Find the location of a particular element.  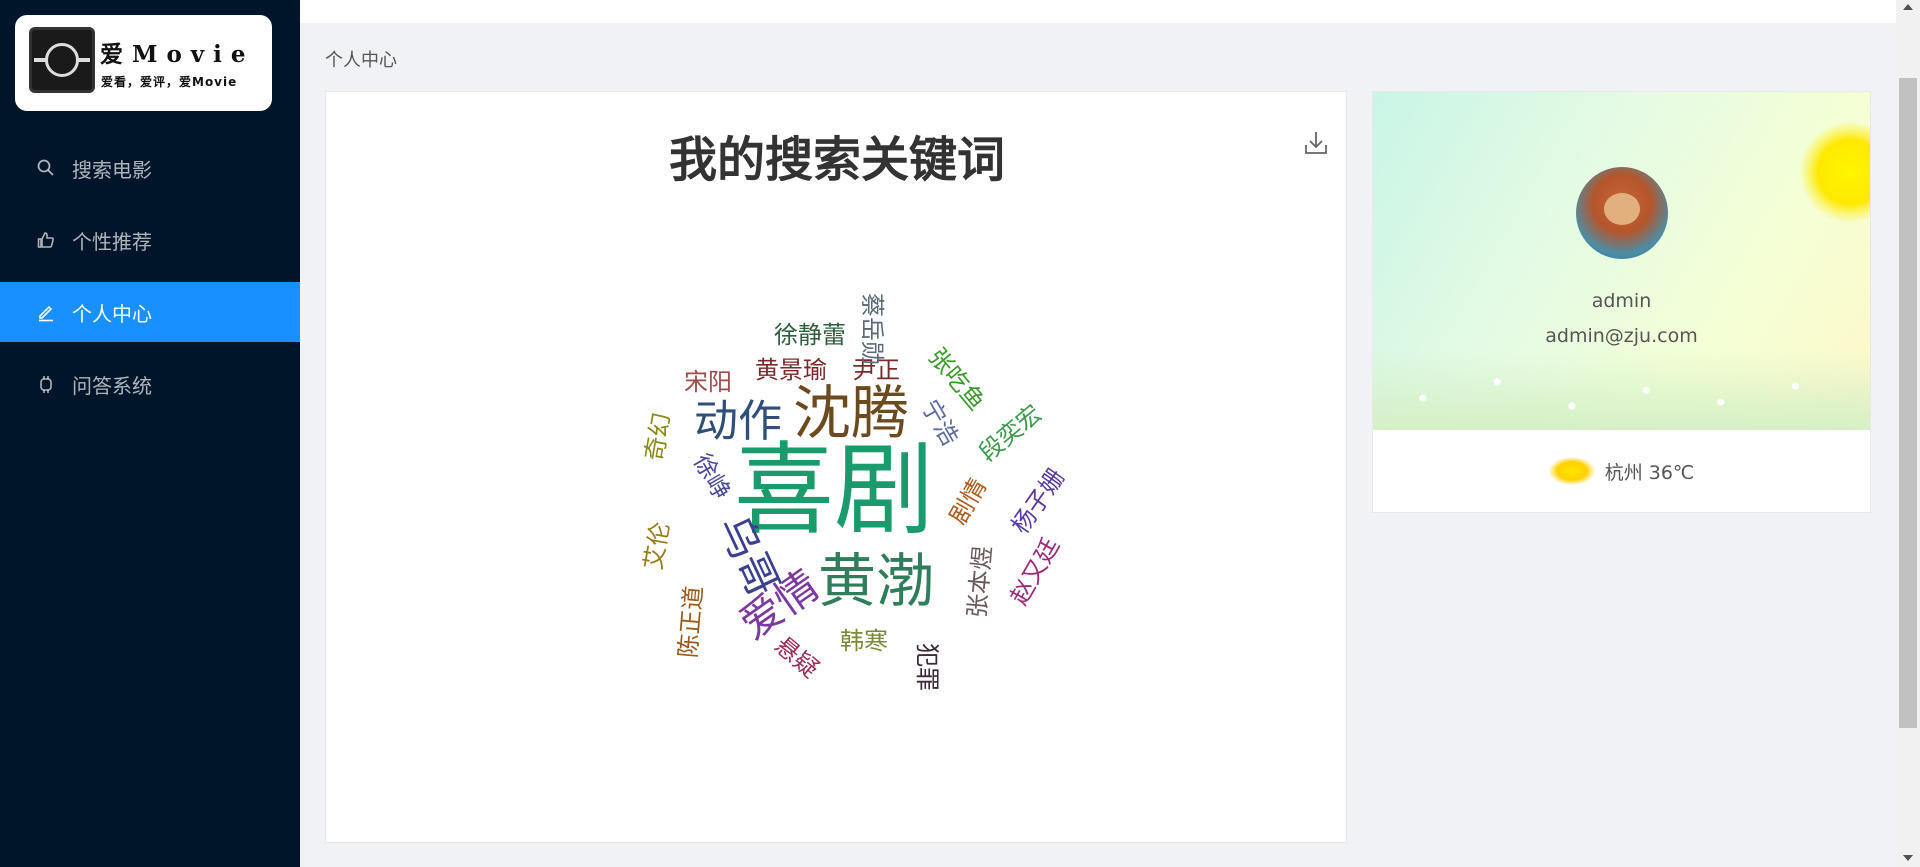

sidebar-item-personal-center: 个人中心 is located at coordinates (150, 312).